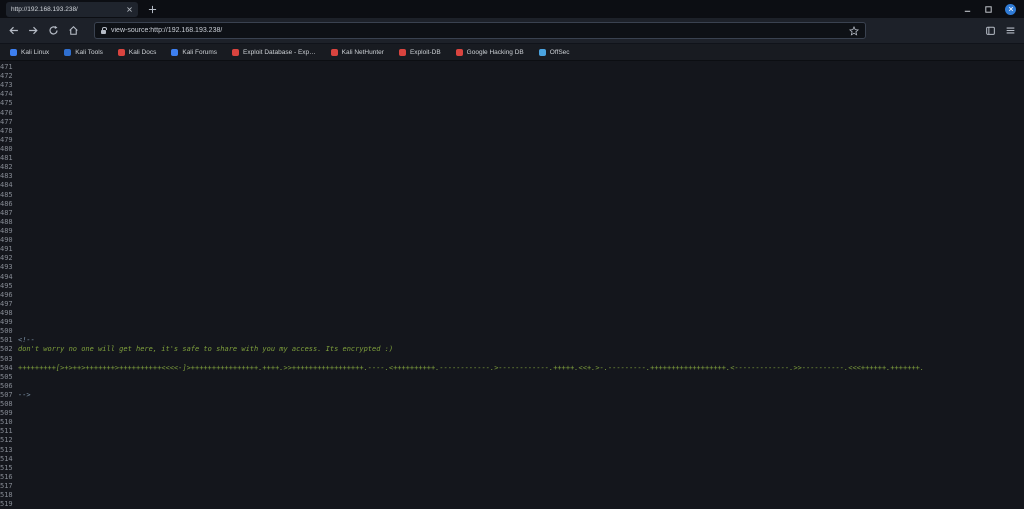 The width and height of the screenshot is (1024, 509). Describe the element at coordinates (512, 486) in the screenshot. I see `source-line: 517` at that location.